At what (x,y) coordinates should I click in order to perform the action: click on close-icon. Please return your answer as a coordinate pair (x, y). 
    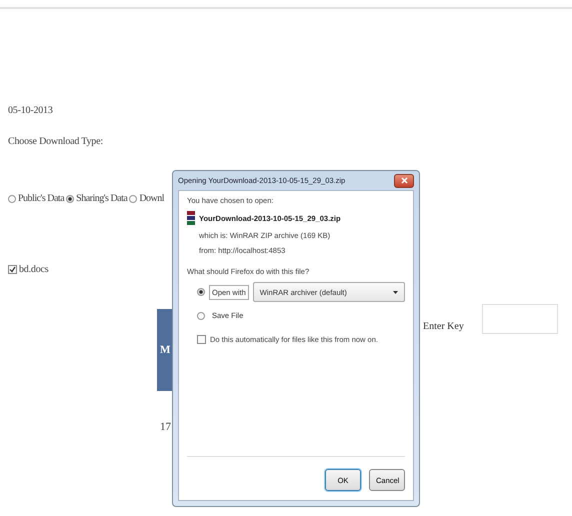
    Looking at the image, I should click on (404, 180).